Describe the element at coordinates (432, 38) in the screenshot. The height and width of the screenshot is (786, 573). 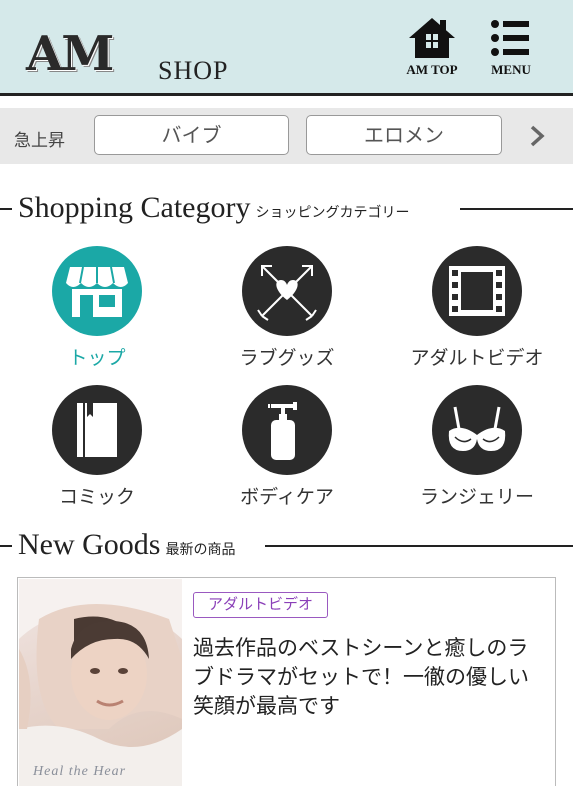
I see `home-icon` at that location.